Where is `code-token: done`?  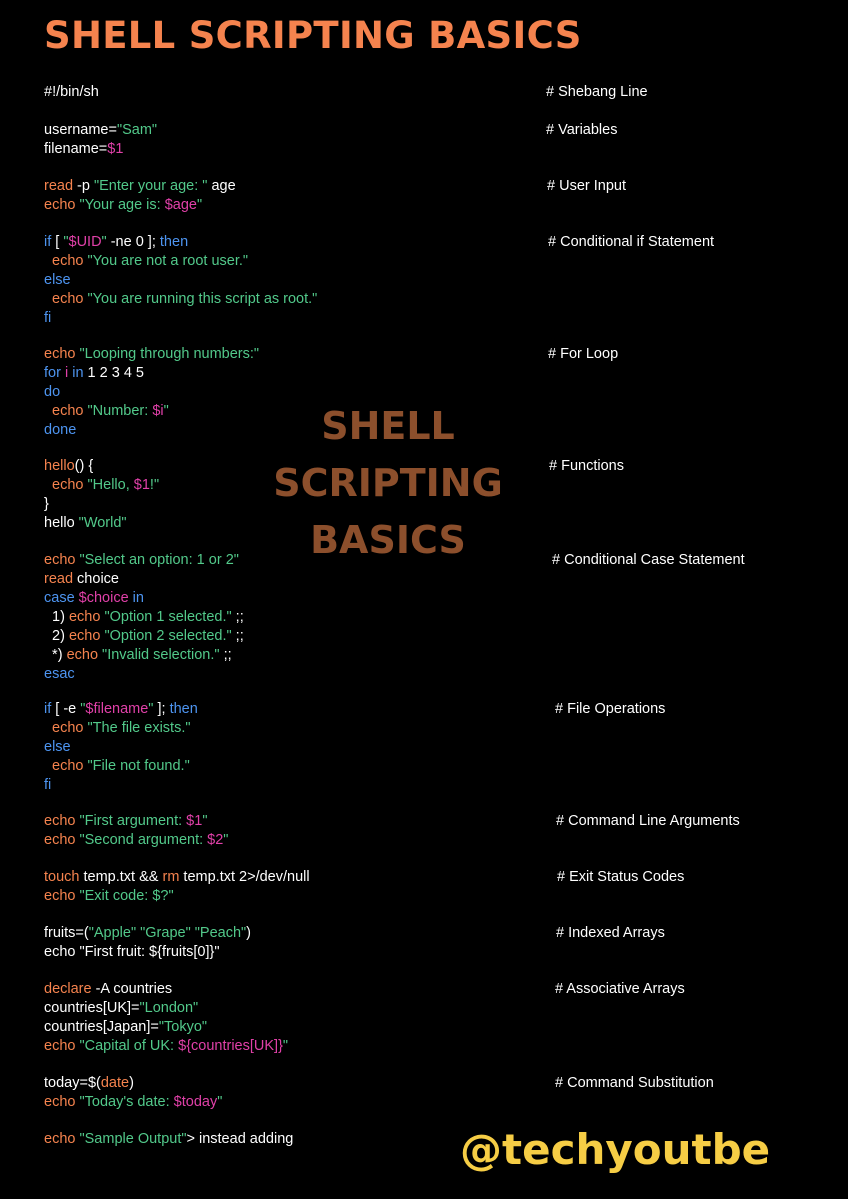
code-token: done is located at coordinates (60, 430).